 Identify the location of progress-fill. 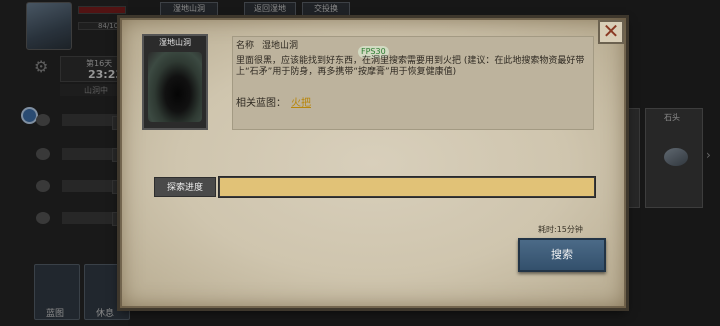
(407, 187).